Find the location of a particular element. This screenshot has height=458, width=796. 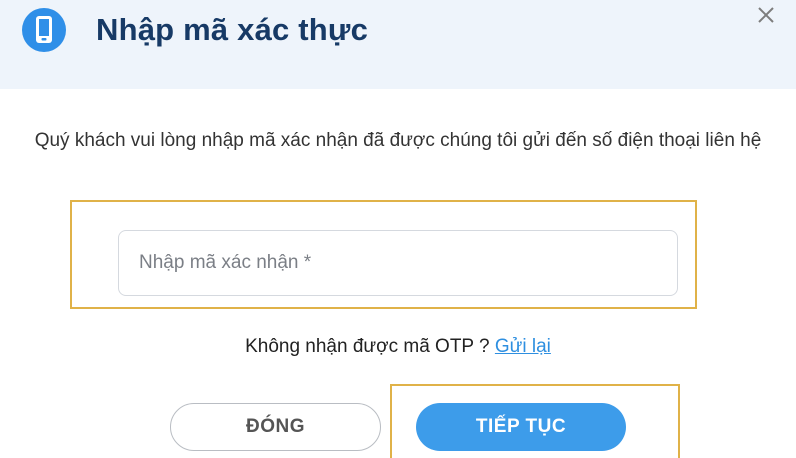

resend-prompt: Không nhận được mã OTP ? is located at coordinates (367, 346).